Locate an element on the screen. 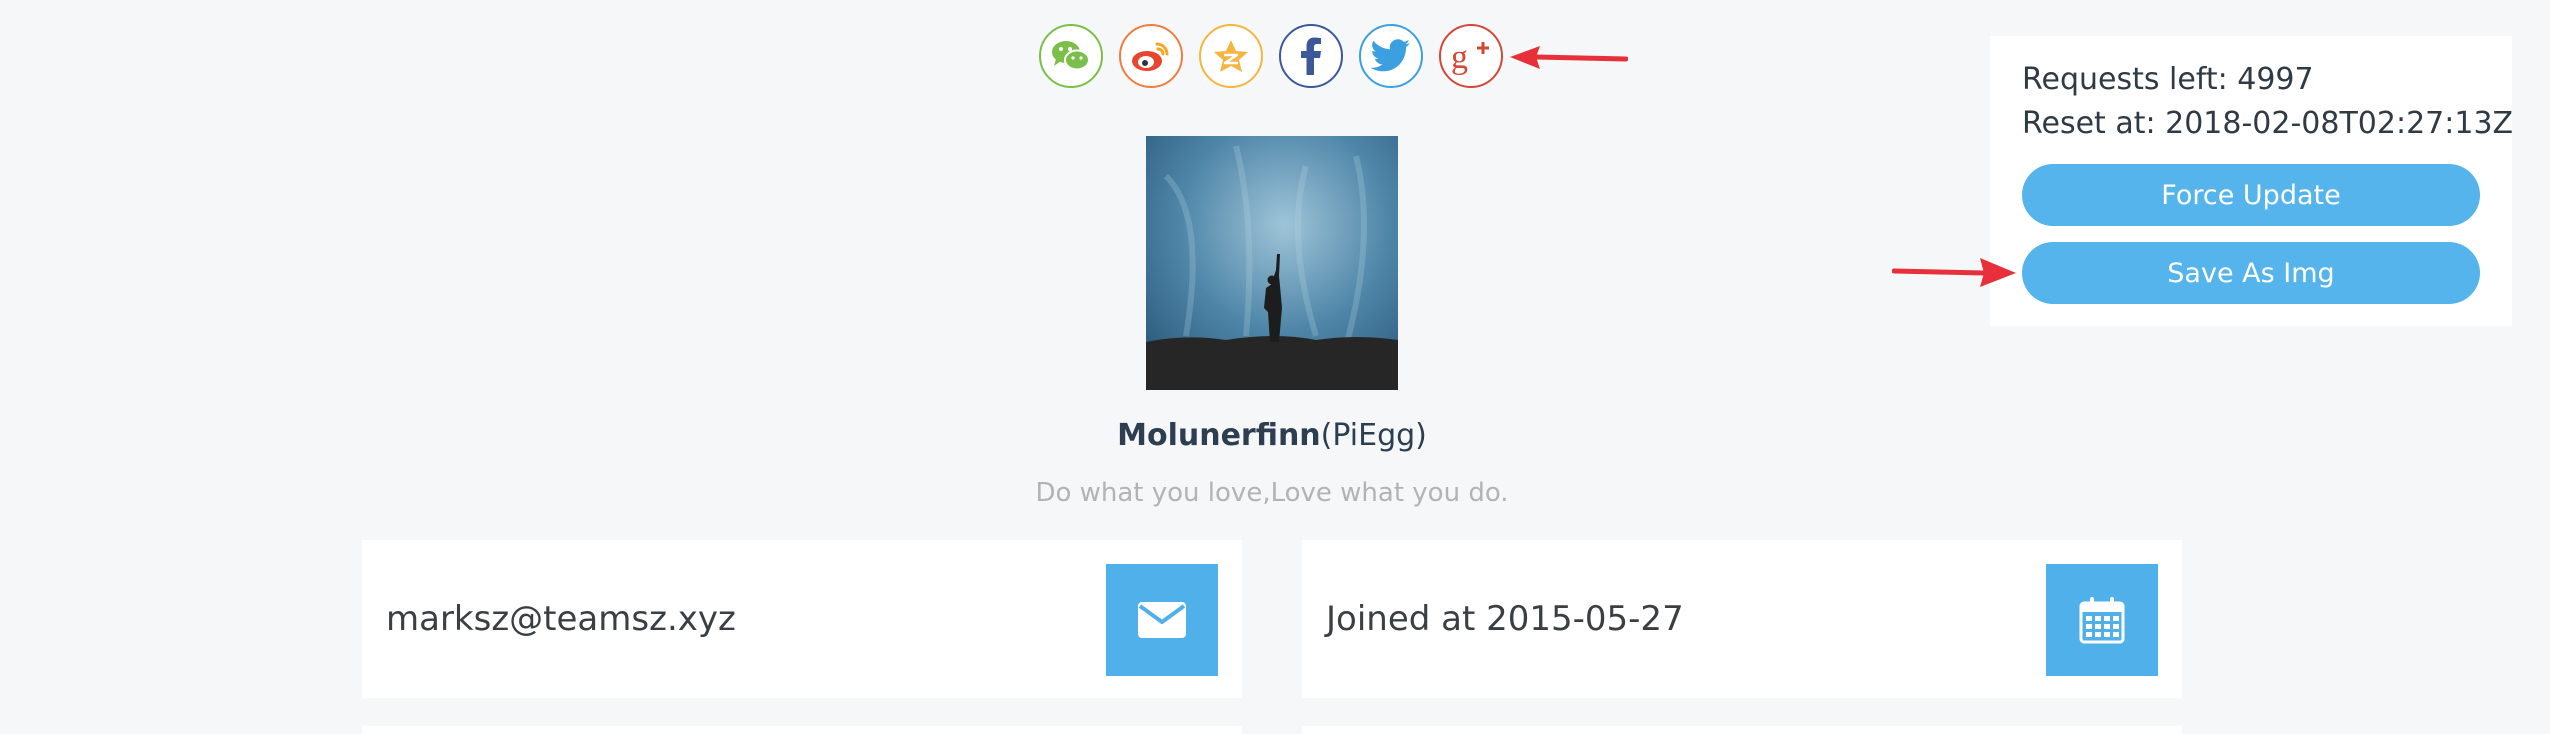 The image size is (2550, 734). wechat-icon is located at coordinates (1071, 56).